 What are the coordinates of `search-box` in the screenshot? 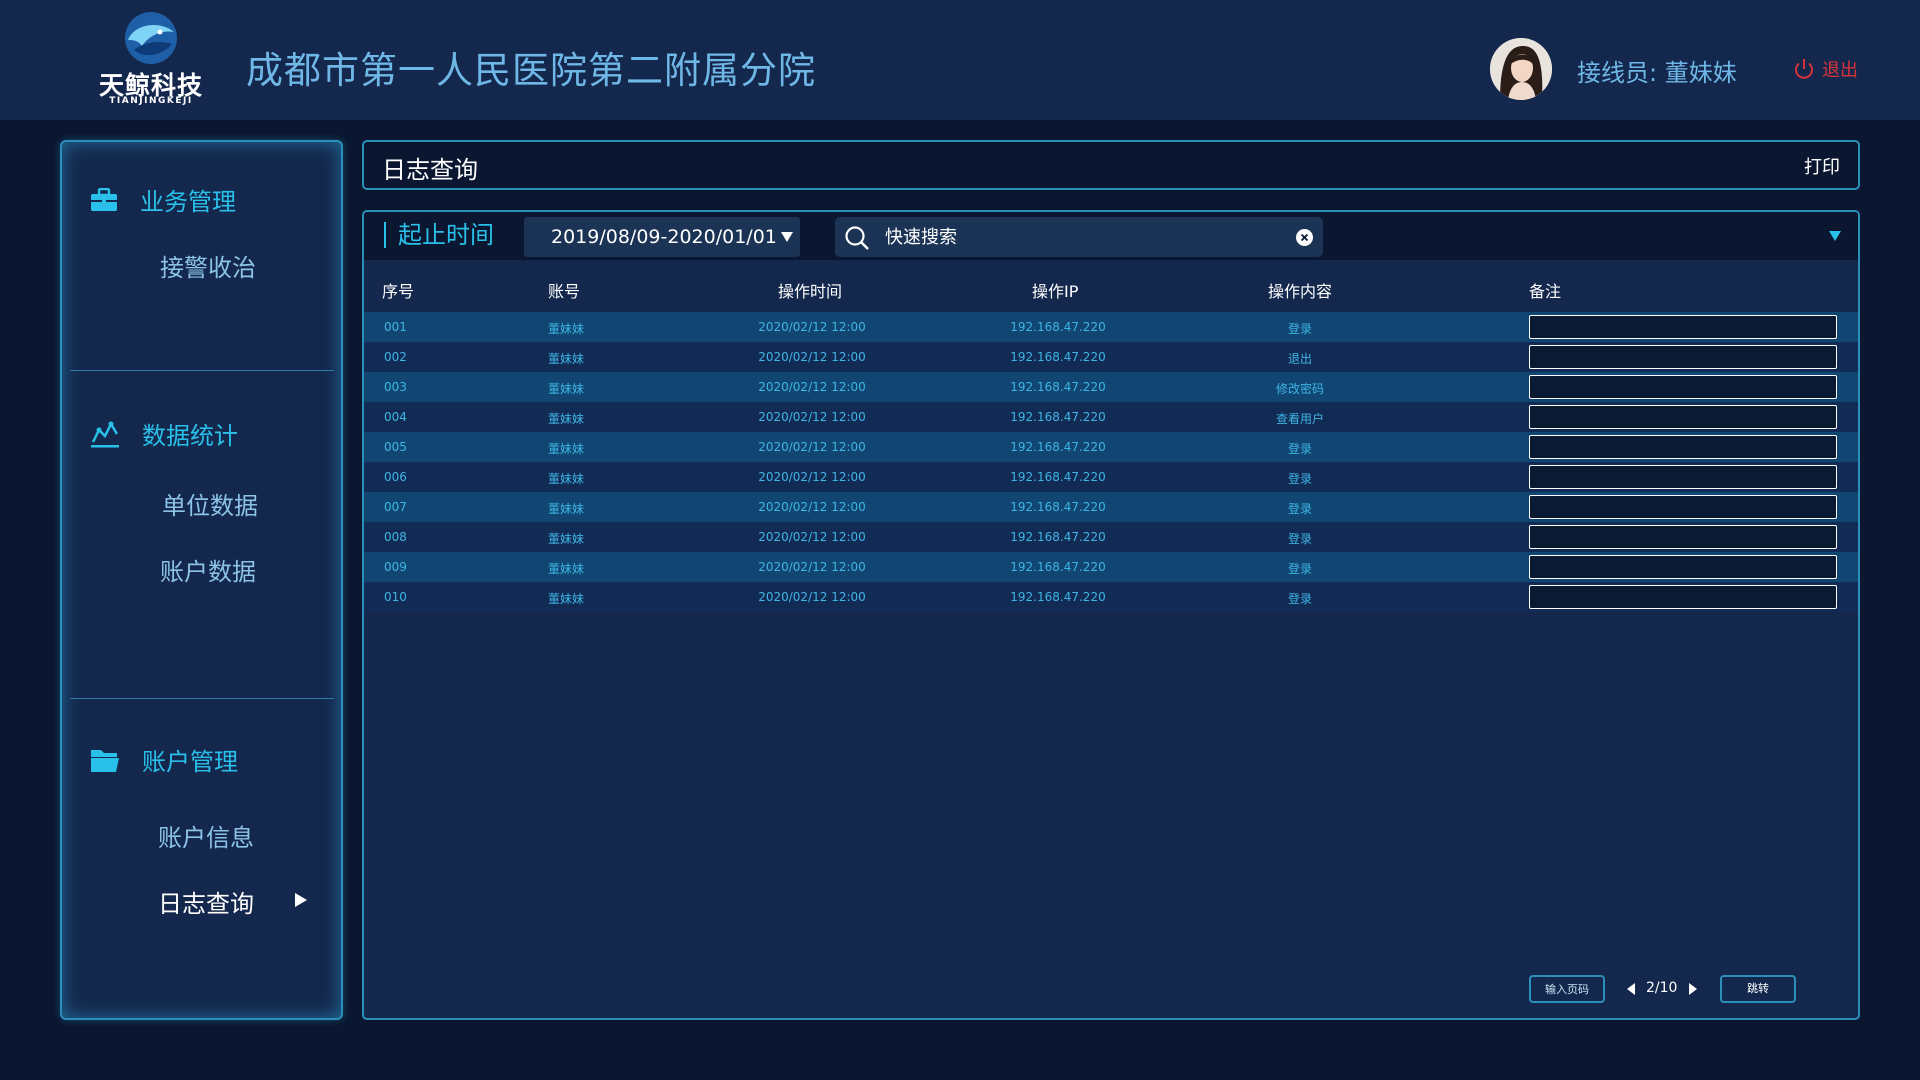 It's located at (1079, 237).